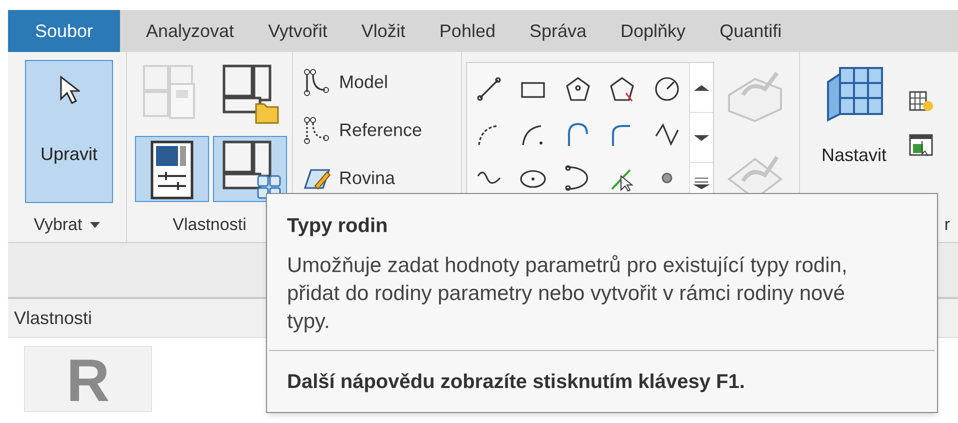  I want to click on ribbon-tab: Analyzovat, so click(190, 31).